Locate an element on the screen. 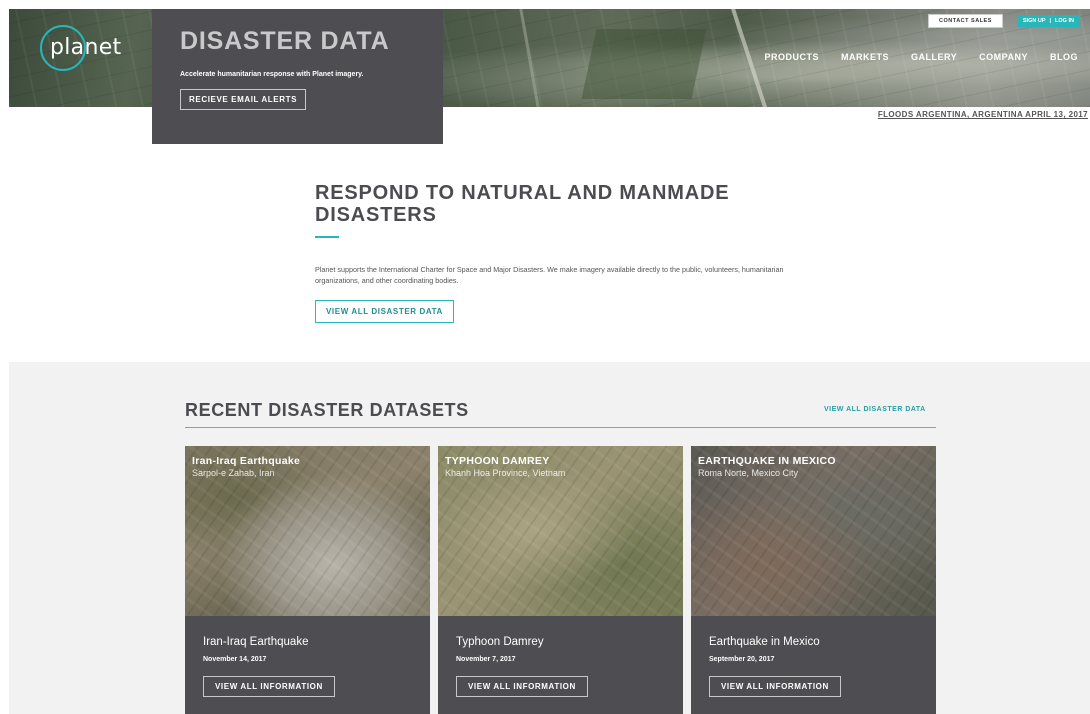  image-location: Khanh Hoa Province, Vietnam is located at coordinates (505, 473).